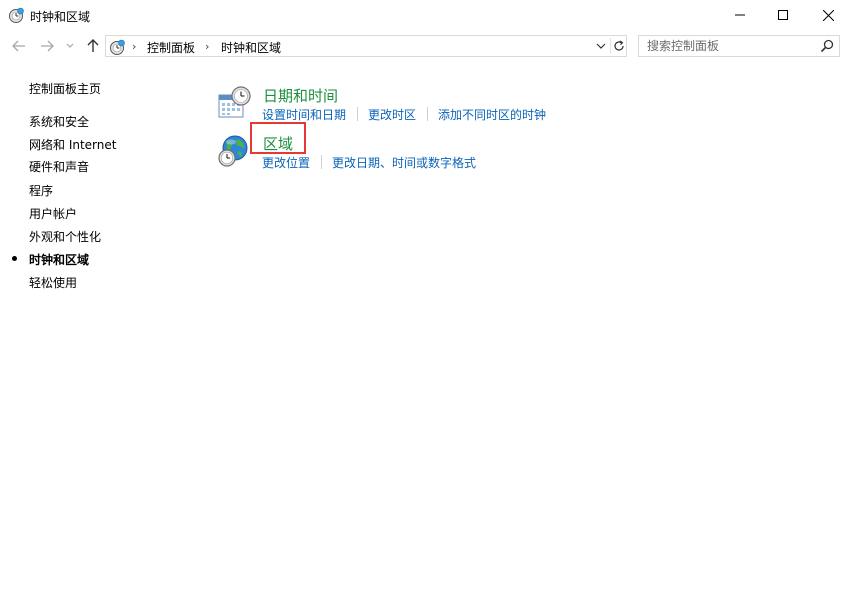 The image size is (851, 600). I want to click on window-title: 时钟和区域, so click(60, 17).